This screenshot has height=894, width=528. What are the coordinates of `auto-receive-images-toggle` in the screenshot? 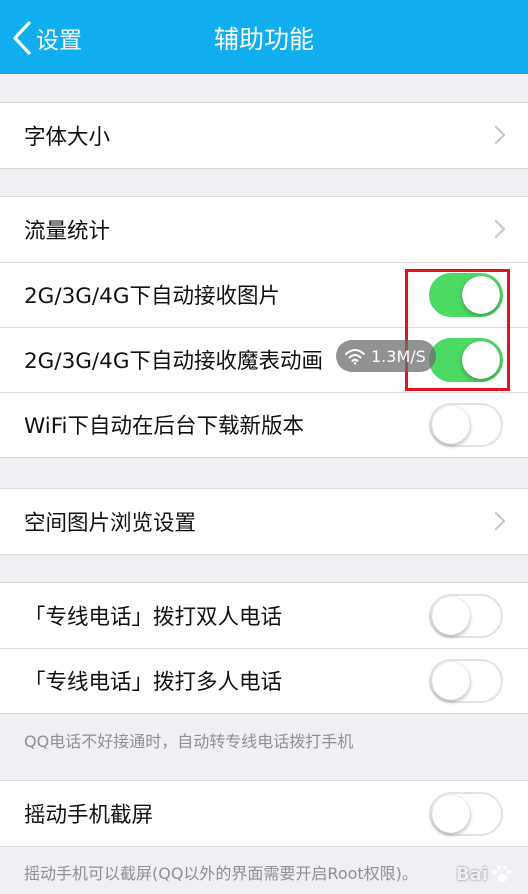 It's located at (466, 295).